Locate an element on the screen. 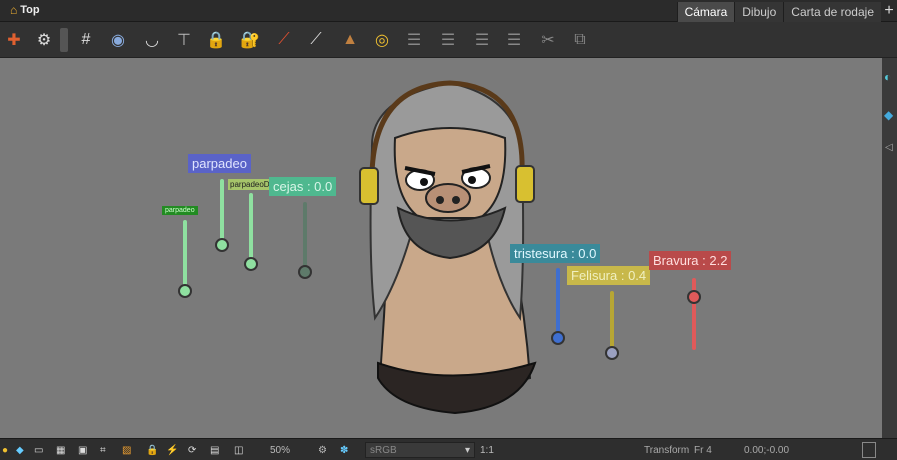 The height and width of the screenshot is (460, 897). toolbar: ✚ ⚙ # ◉ ◡ ⊤ 🔒 🔐 ⟋ ⟋ ▲ ◎ ☰ ☰ ☰ ☰ ✂ ⧉ is located at coordinates (448, 40).